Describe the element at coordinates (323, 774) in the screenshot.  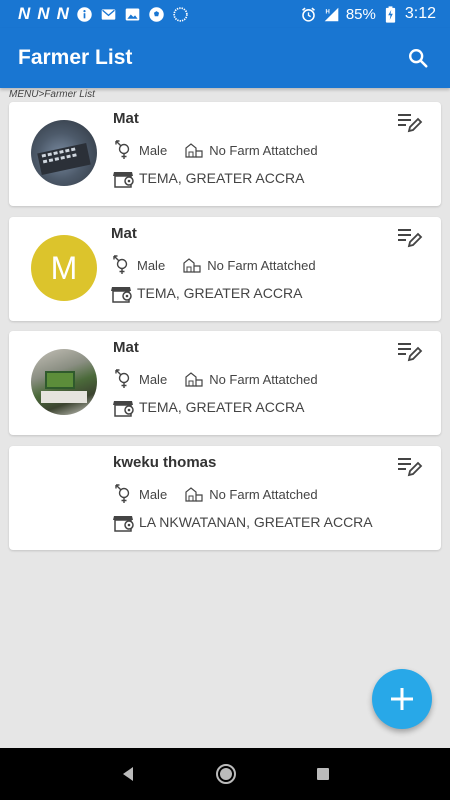
I see `recents-icon` at that location.